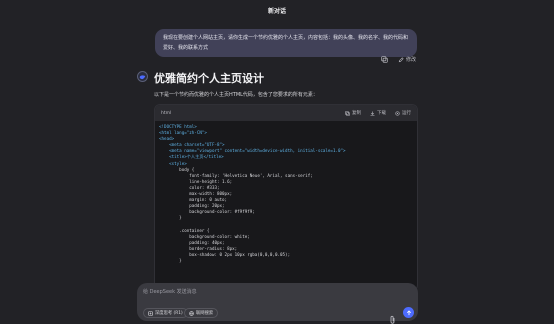  Describe the element at coordinates (406, 113) in the screenshot. I see `run-code-label: 运行` at that location.